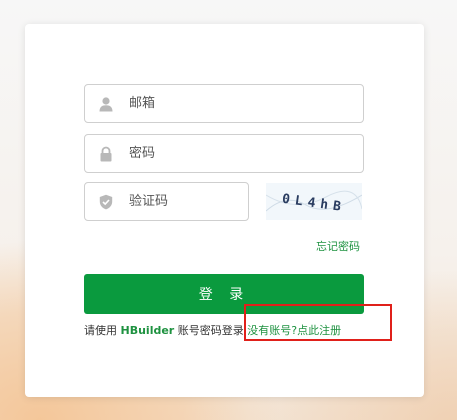  I want to click on password-field, so click(224, 153).